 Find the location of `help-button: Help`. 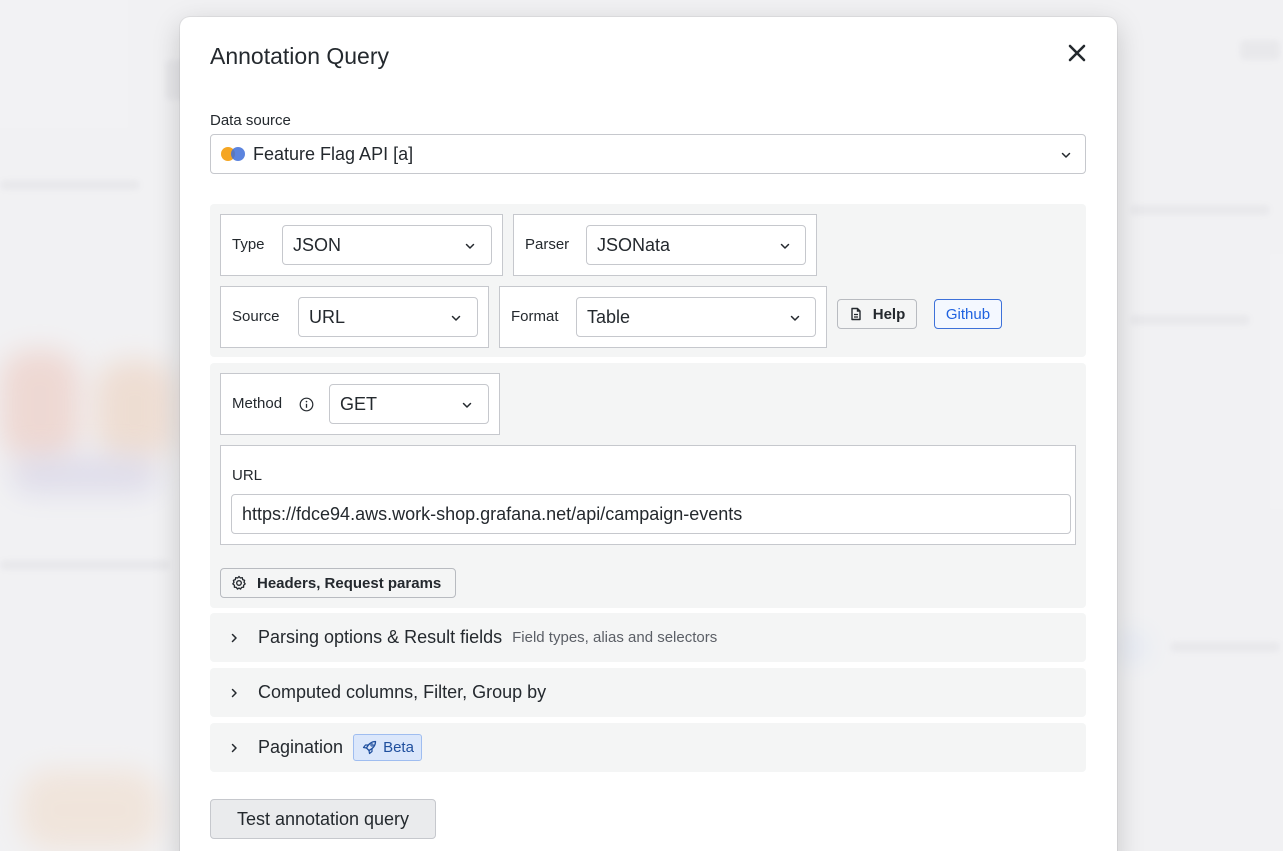

help-button: Help is located at coordinates (877, 314).